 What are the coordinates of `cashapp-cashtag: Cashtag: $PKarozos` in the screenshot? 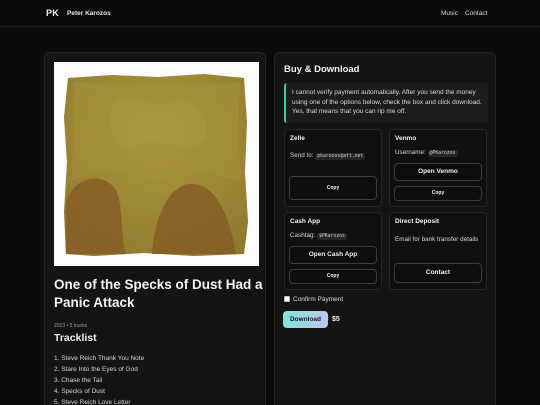 It's located at (318, 236).